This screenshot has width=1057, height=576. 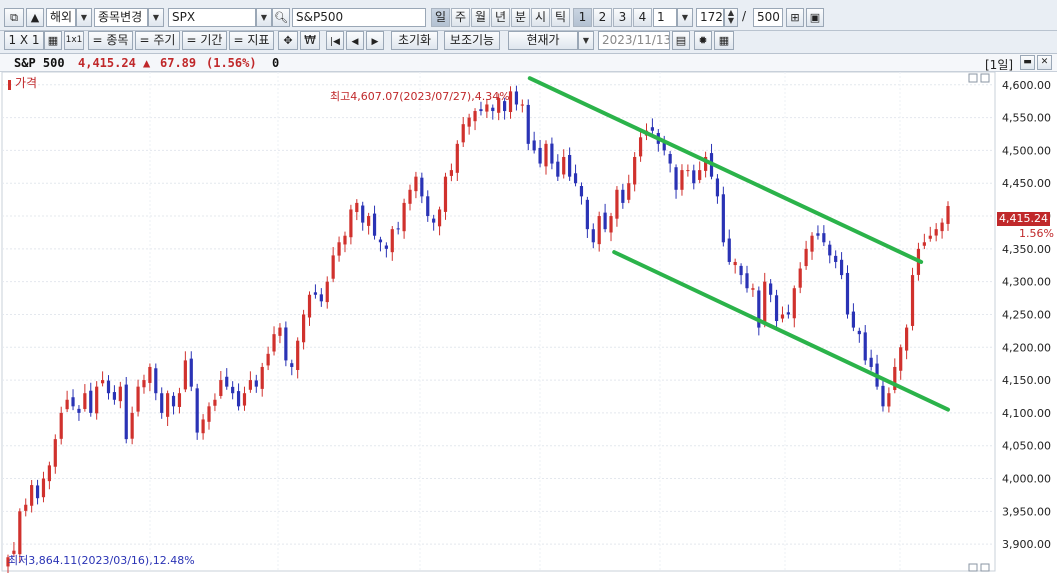 What do you see at coordinates (53, 40) in the screenshot?
I see `grid-icon: ▦` at bounding box center [53, 40].